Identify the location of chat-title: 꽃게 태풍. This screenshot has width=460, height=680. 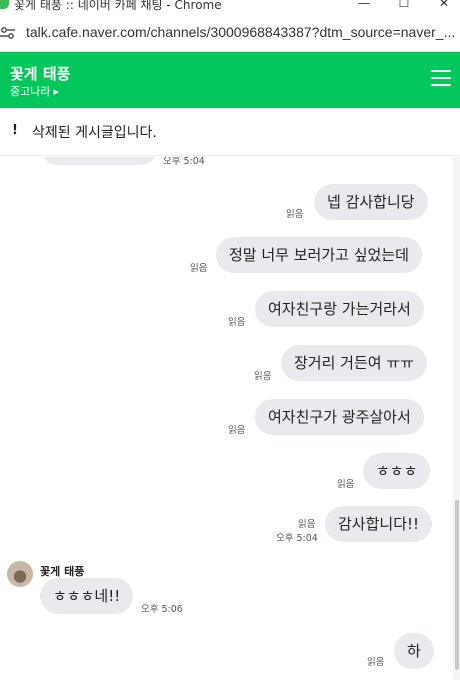
(40, 74).